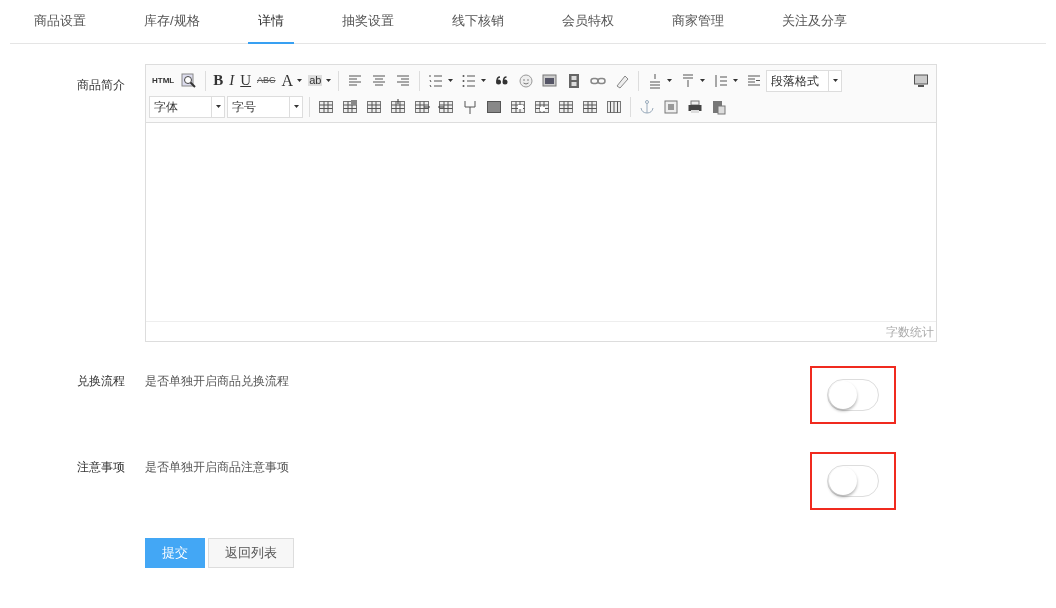  I want to click on image-icon, so click(550, 80).